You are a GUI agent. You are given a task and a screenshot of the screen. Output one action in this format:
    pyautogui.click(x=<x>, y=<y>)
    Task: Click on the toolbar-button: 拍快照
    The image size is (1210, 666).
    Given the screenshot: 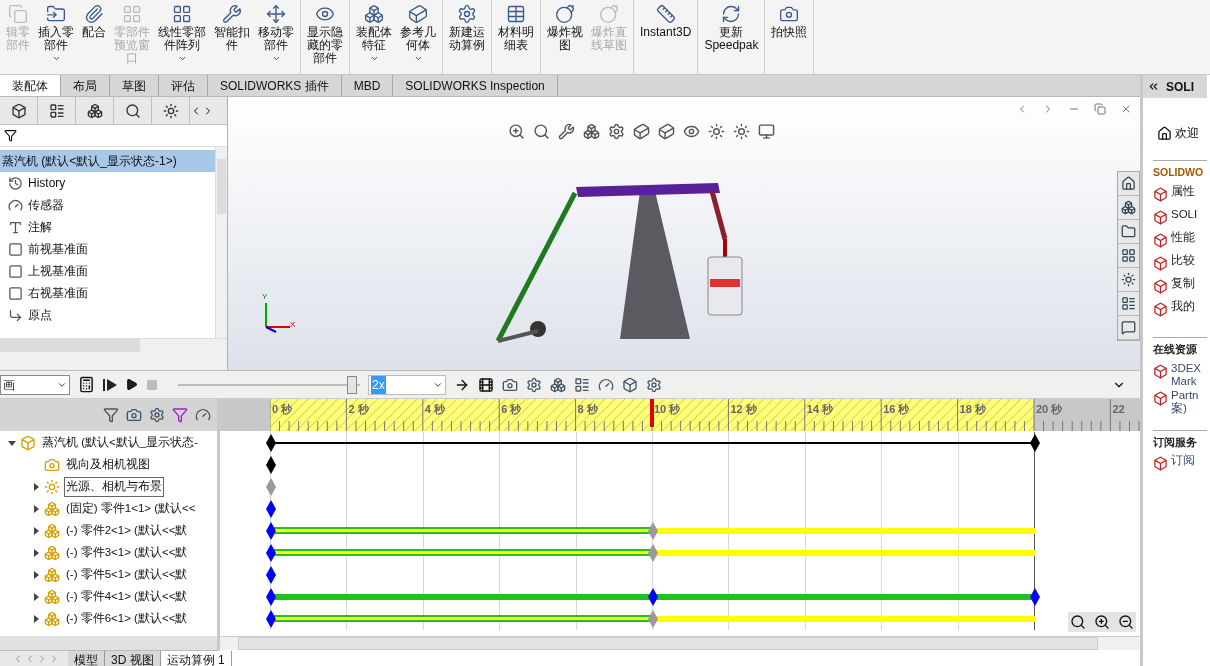 What is the action you would take?
    pyautogui.click(x=789, y=37)
    